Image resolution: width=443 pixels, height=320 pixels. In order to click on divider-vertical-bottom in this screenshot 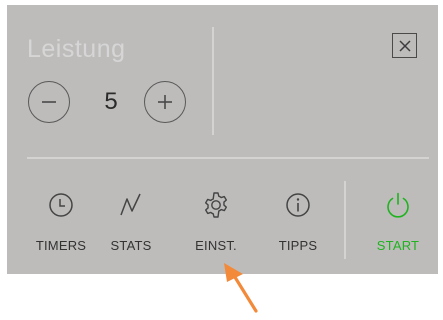, I will do `click(345, 220)`.